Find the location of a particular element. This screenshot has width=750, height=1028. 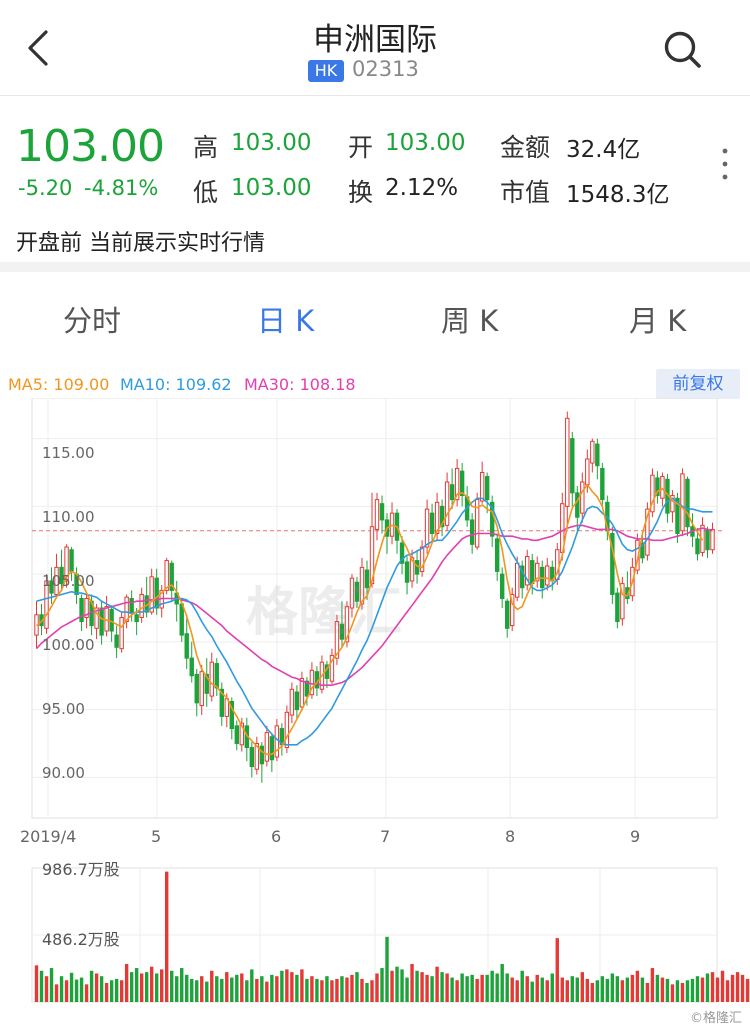

search-icon is located at coordinates (682, 50).